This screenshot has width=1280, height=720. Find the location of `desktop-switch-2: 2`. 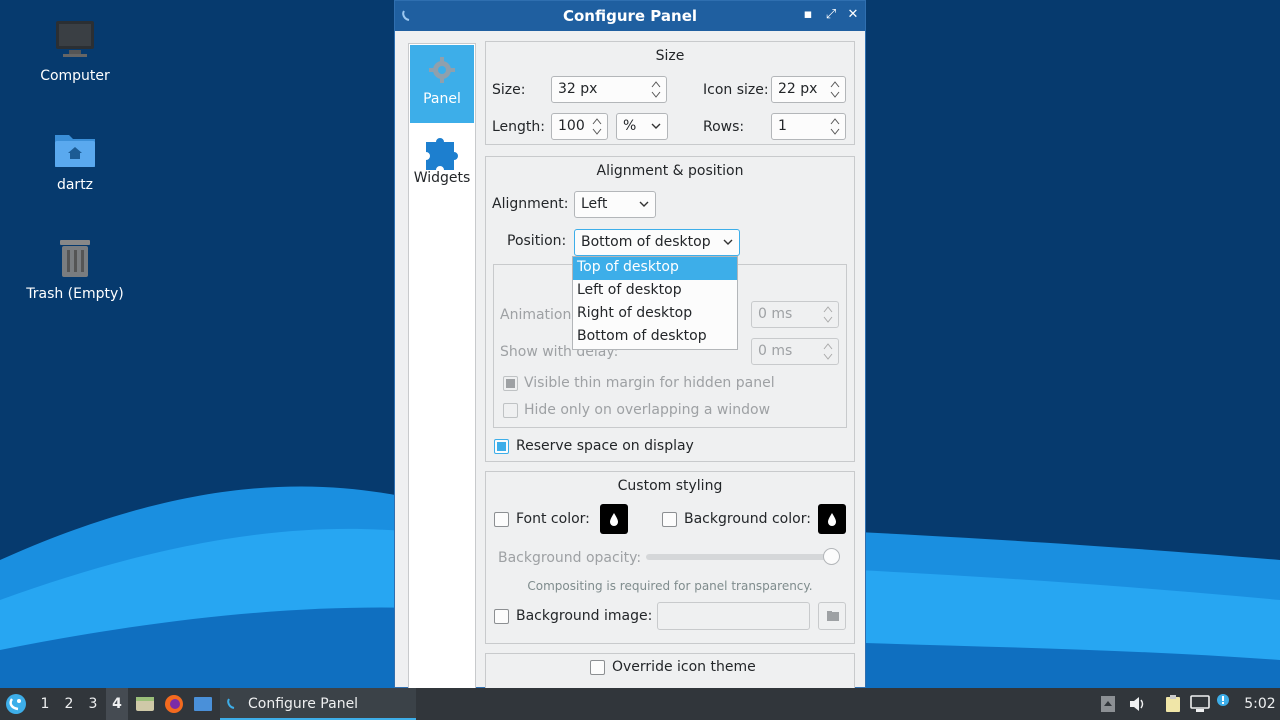

desktop-switch-2: 2 is located at coordinates (69, 704).